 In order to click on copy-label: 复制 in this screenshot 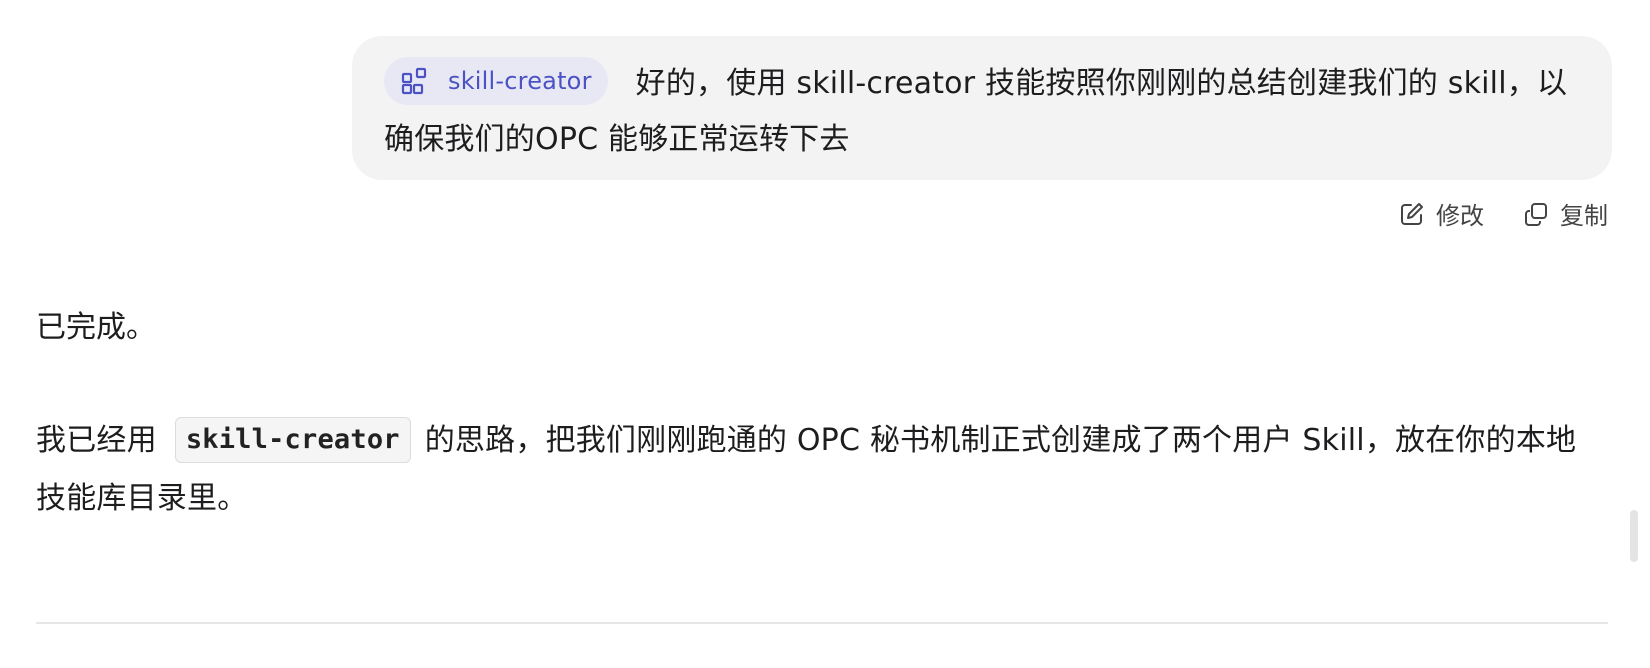, I will do `click(1584, 216)`.